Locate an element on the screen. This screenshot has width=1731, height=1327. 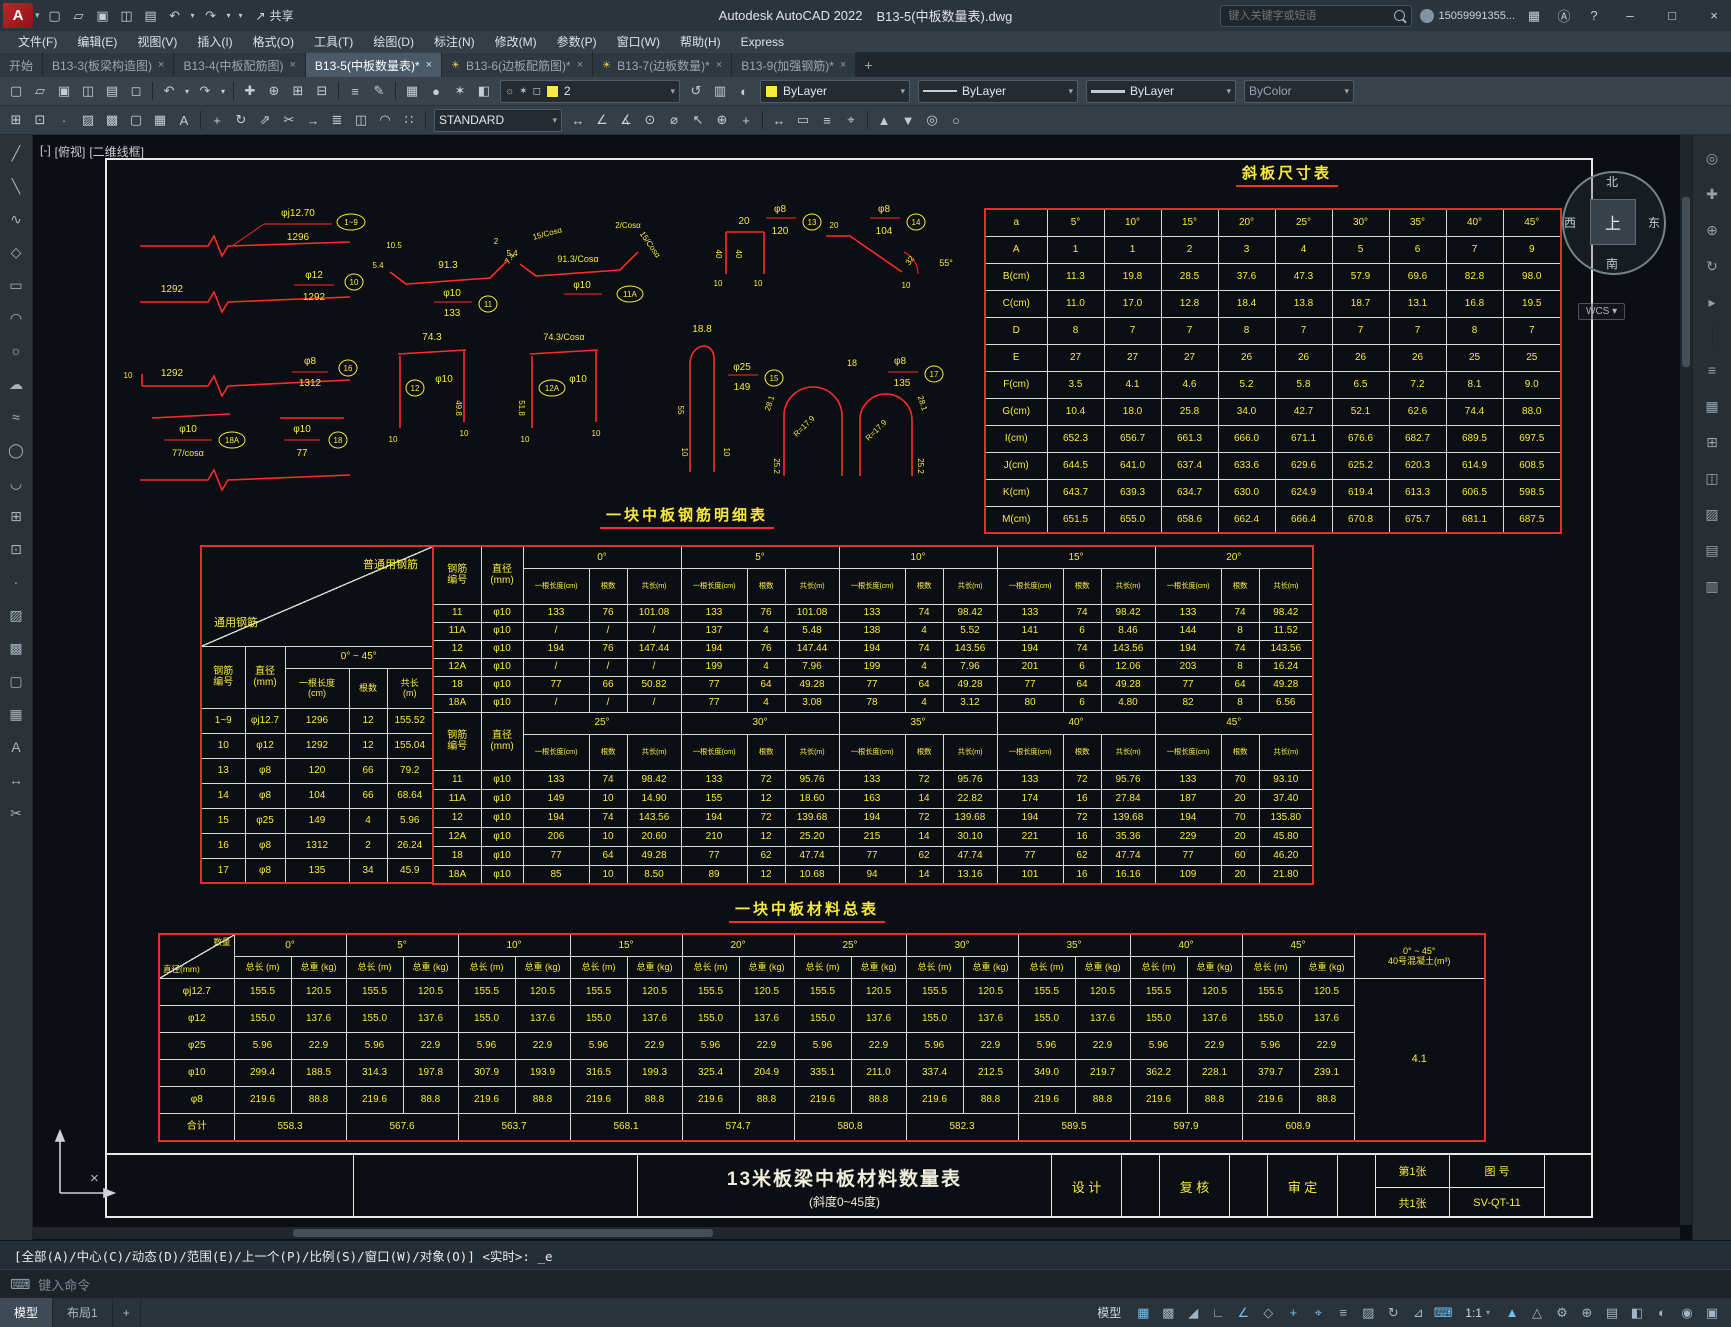
group-icon: ◎ is located at coordinates (932, 120).